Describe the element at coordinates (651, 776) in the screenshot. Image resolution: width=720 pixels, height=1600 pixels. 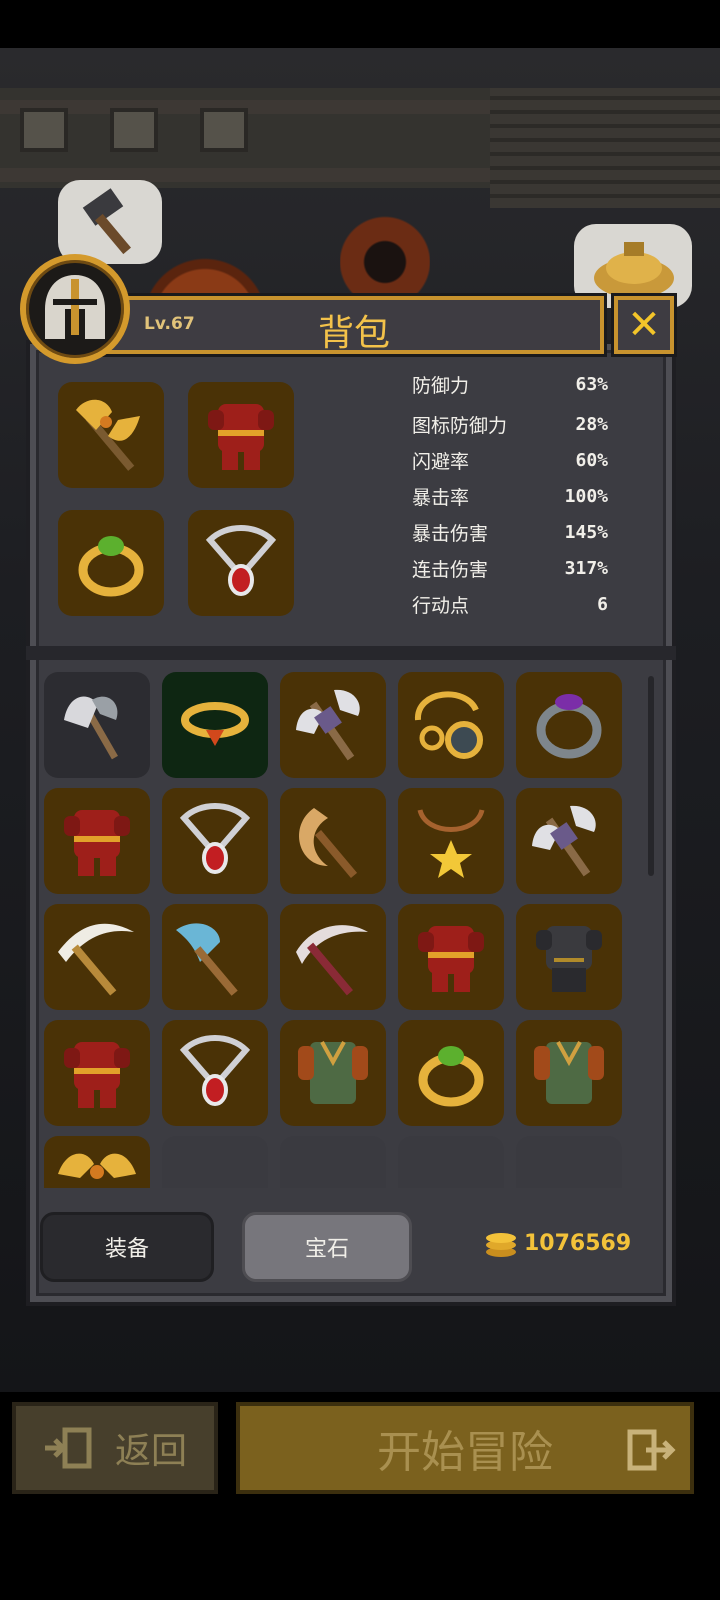
I see `inventory-scrollbar` at that location.